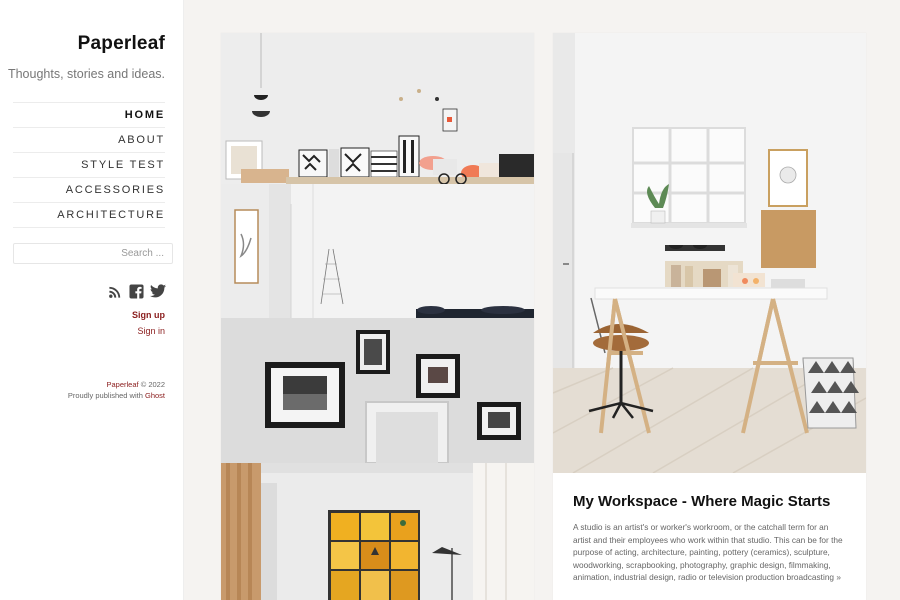  What do you see at coordinates (105, 395) in the screenshot?
I see `published-text: Proudly published with` at bounding box center [105, 395].